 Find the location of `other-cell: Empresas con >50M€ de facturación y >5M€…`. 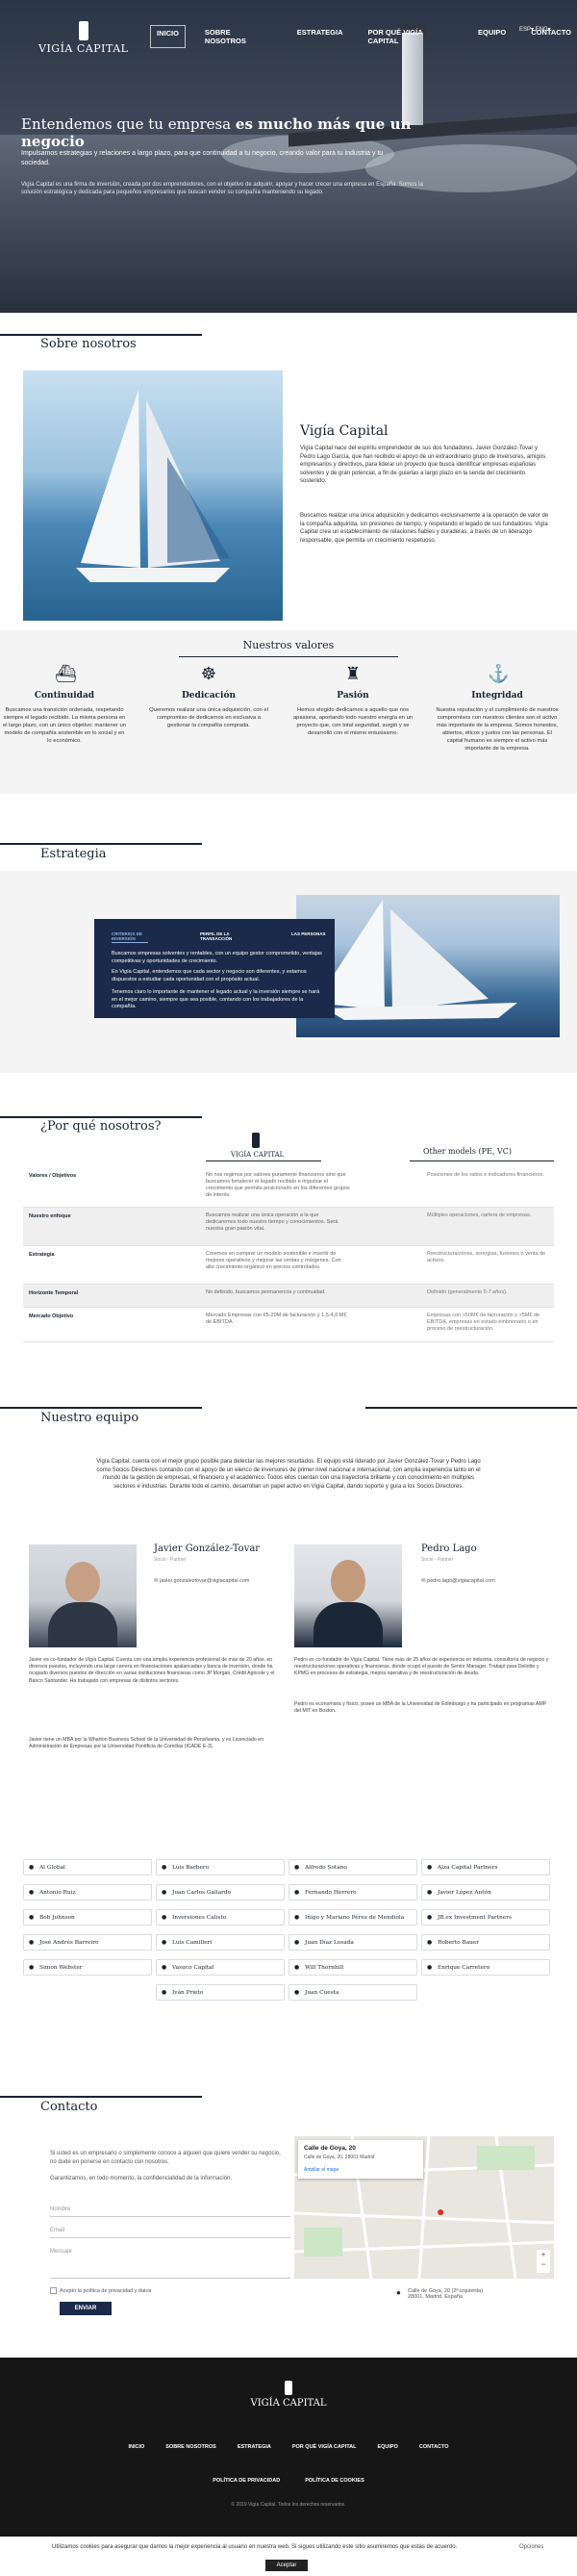

other-cell: Empresas con >50M€ de facturación y >5M€… is located at coordinates (484, 1322).